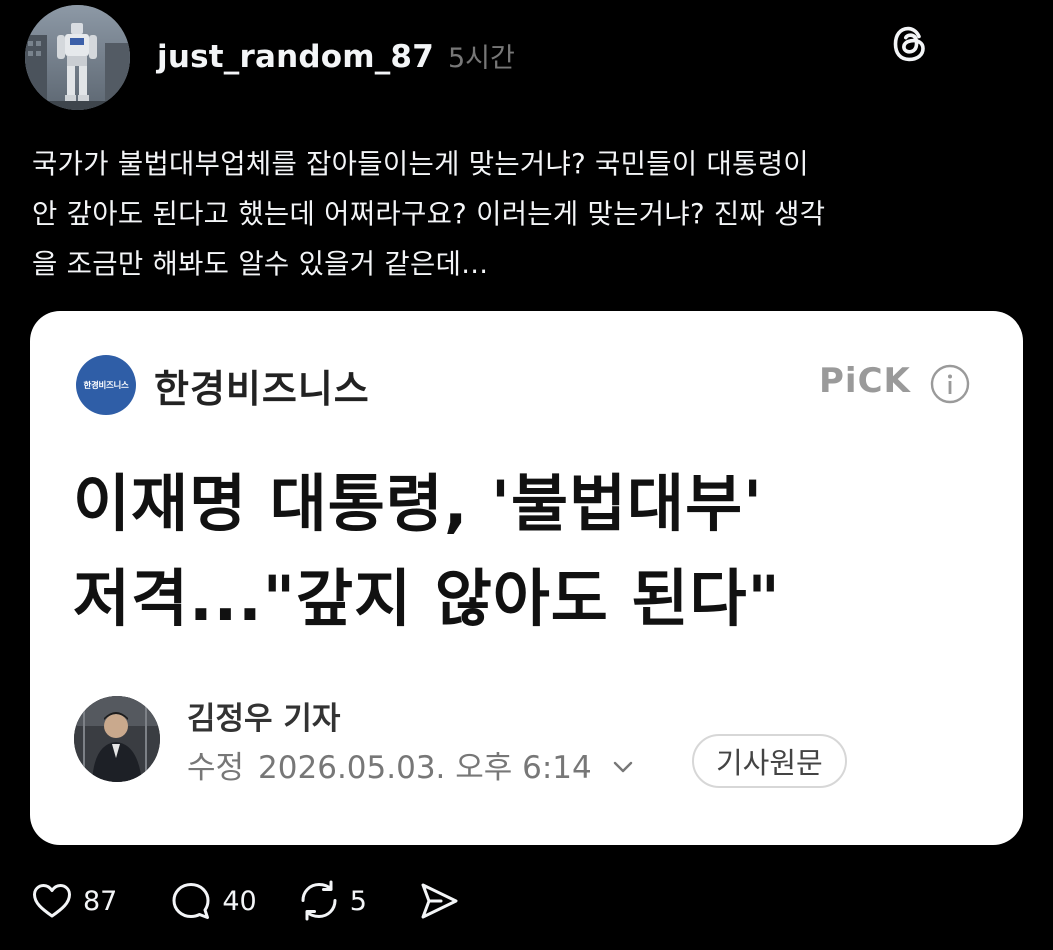 This screenshot has width=1053, height=950. Describe the element at coordinates (358, 901) in the screenshot. I see `repost-count: 5` at that location.